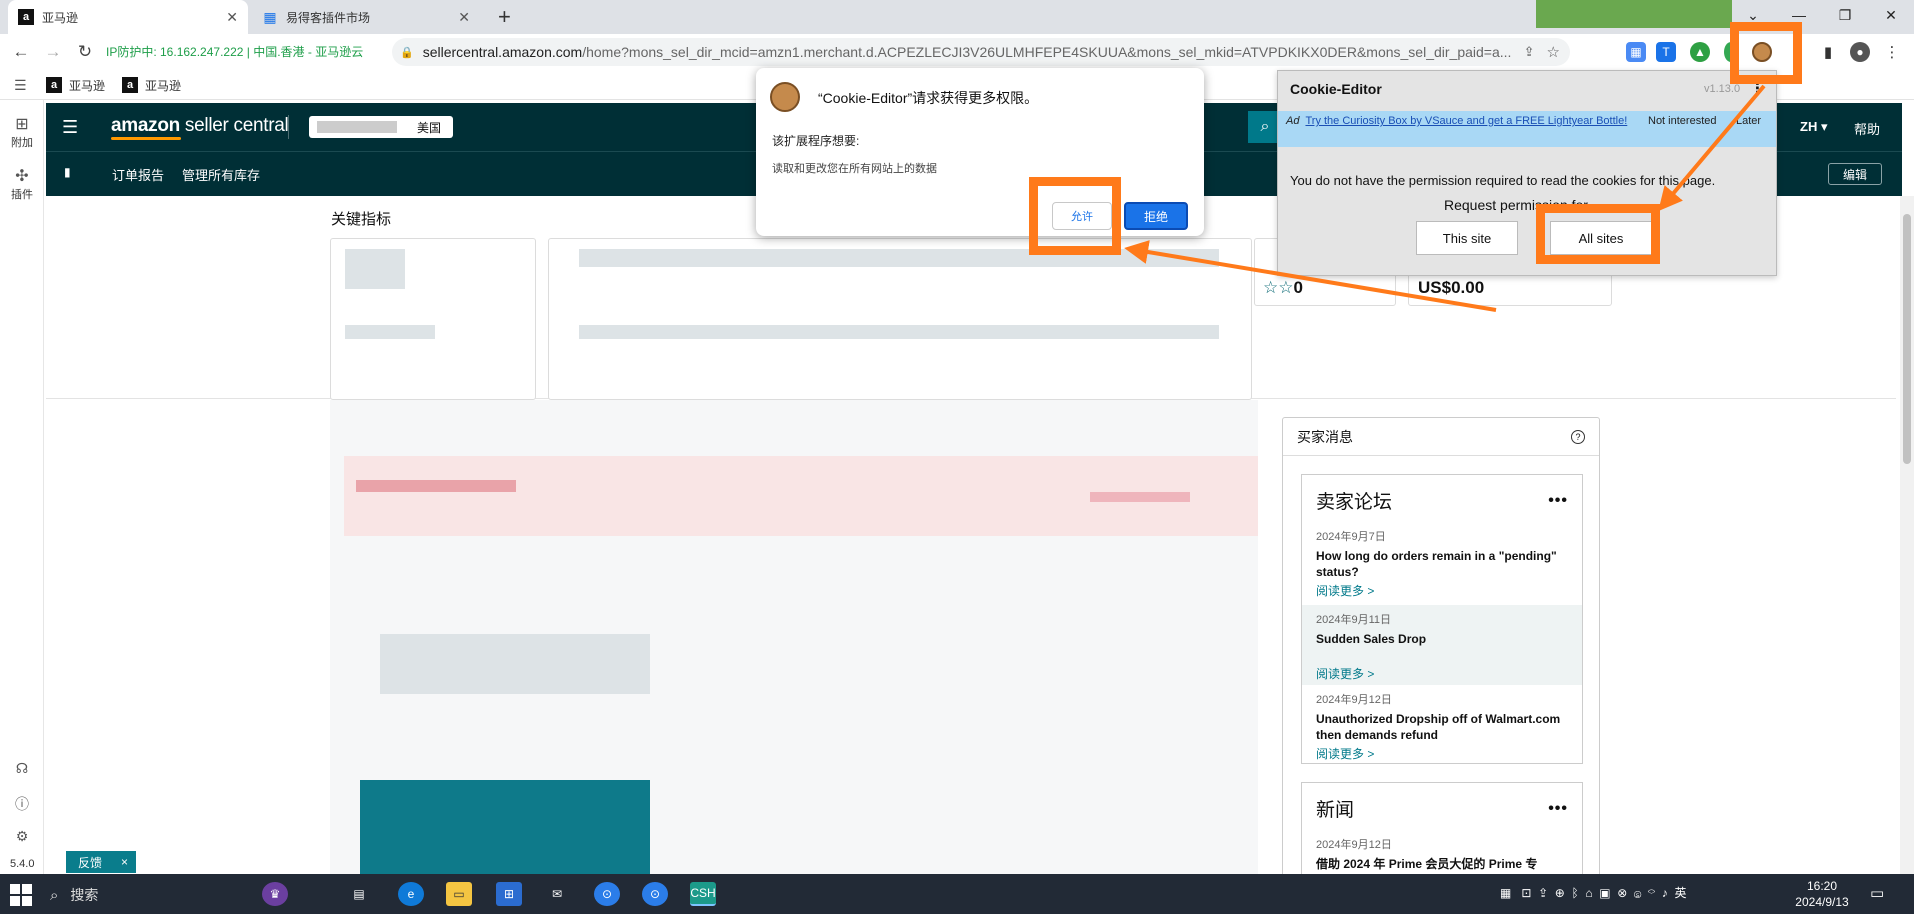 The width and height of the screenshot is (1914, 914). I want to click on this-site-button: This site, so click(1467, 238).